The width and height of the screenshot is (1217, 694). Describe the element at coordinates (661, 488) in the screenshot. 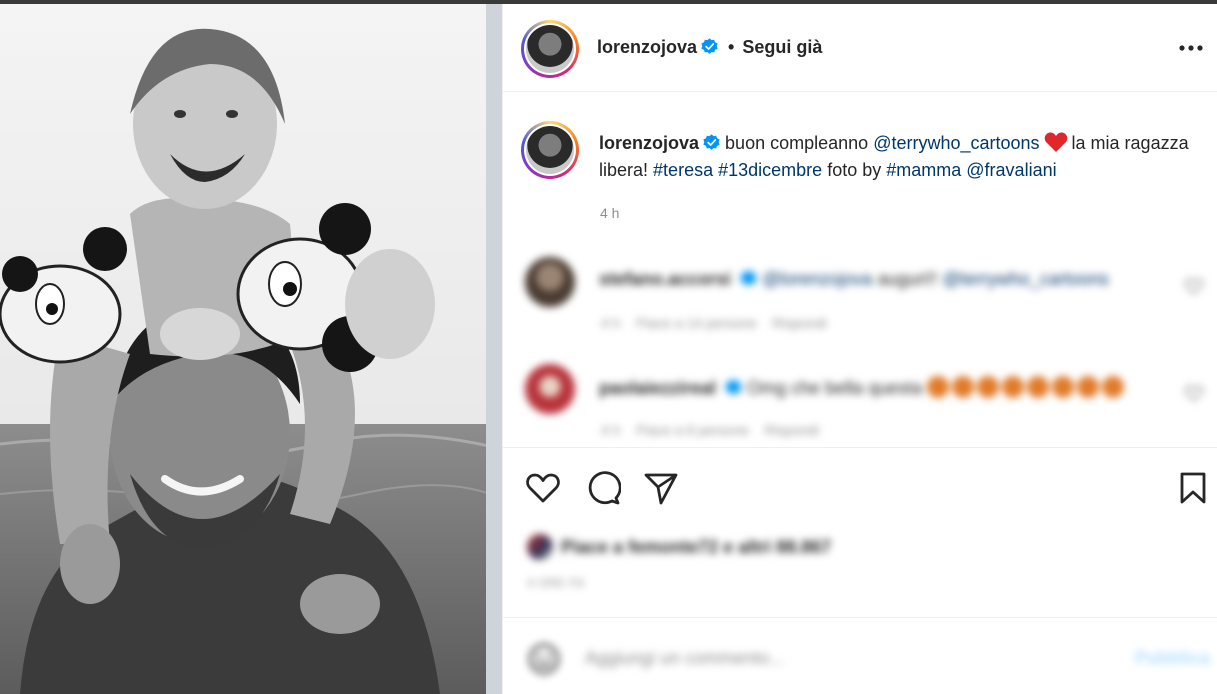

I see `paper-plane-share-icon` at that location.